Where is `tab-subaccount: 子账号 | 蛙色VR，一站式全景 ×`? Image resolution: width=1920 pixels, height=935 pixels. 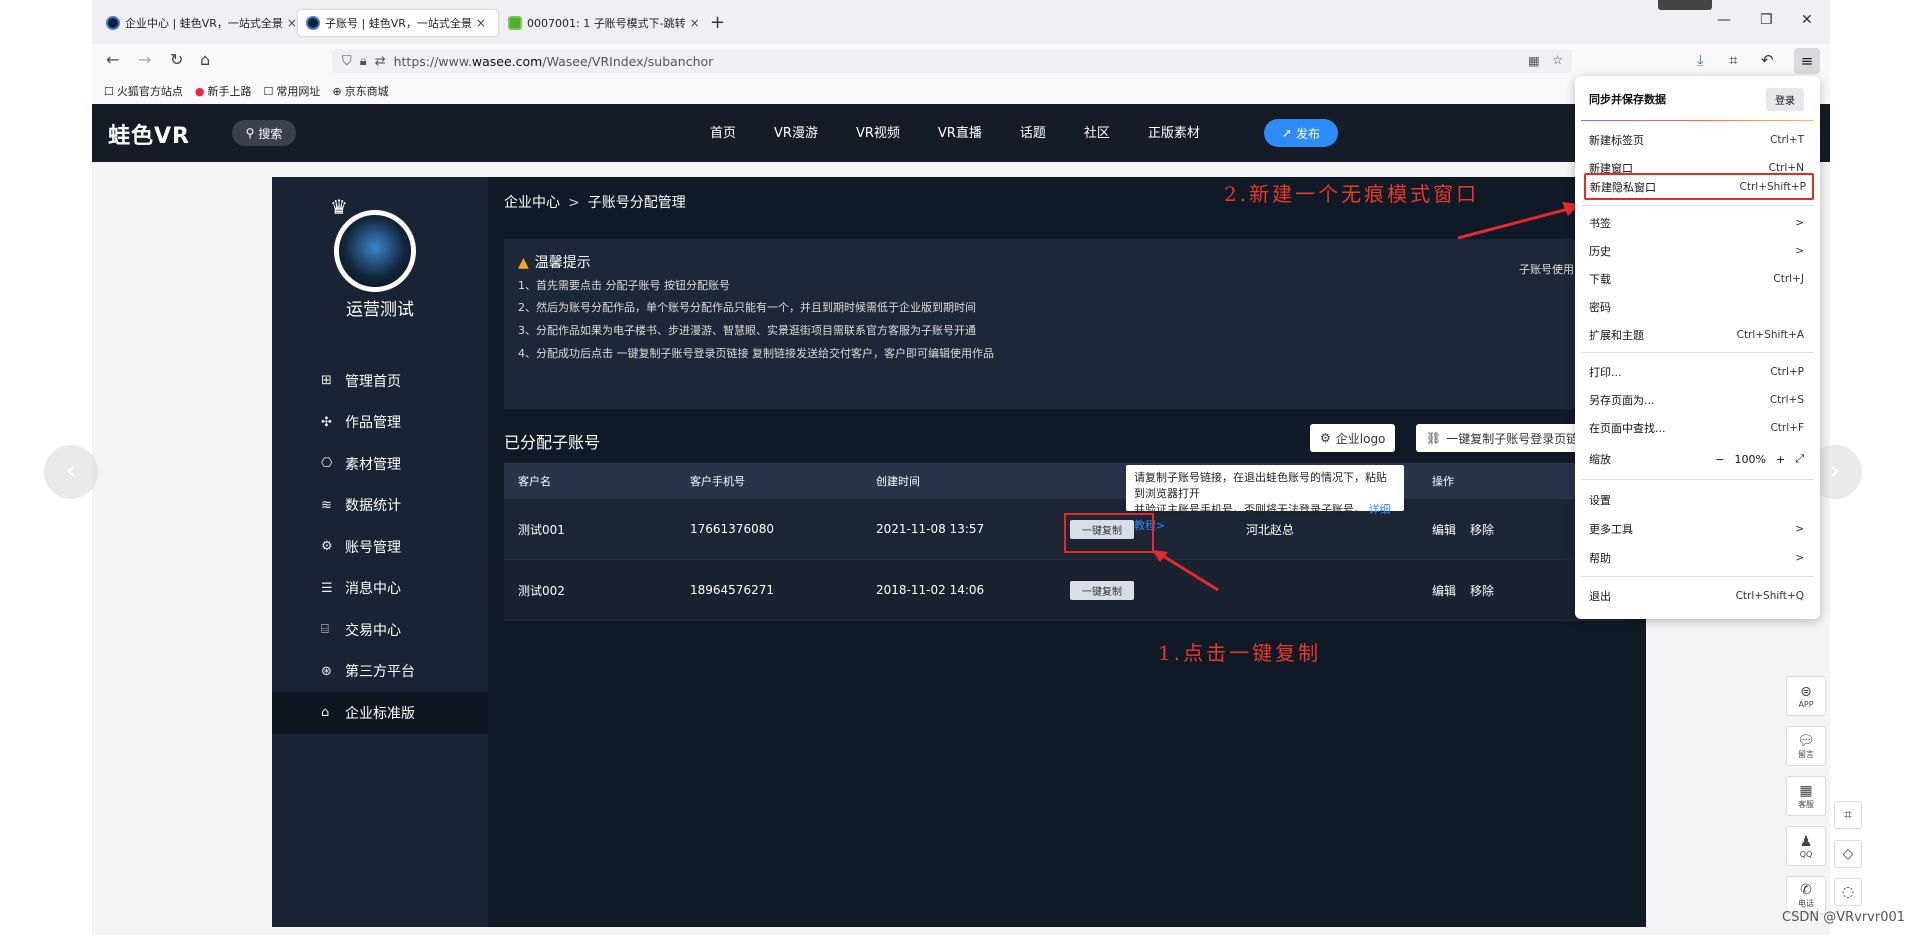 tab-subaccount: 子账号 | 蛙色VR，一站式全景 × is located at coordinates (398, 23).